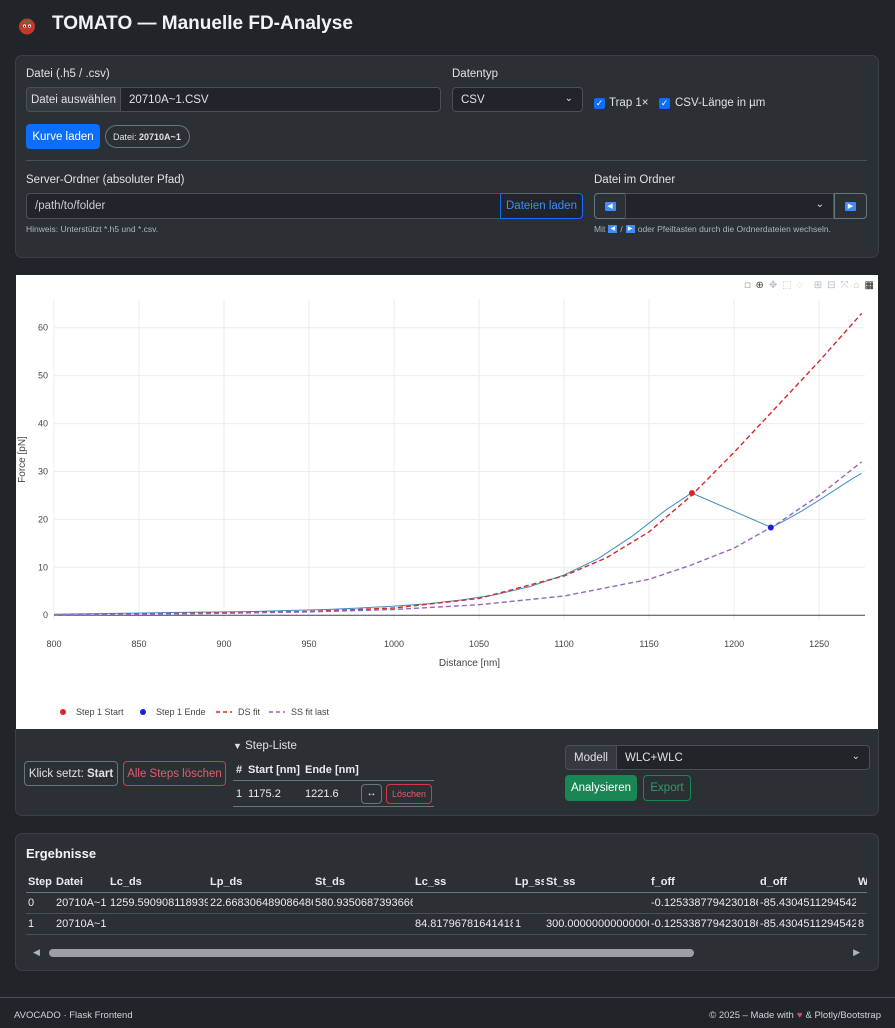  What do you see at coordinates (529, 882) in the screenshot?
I see `results-header-cell: Lp_ss` at bounding box center [529, 882].